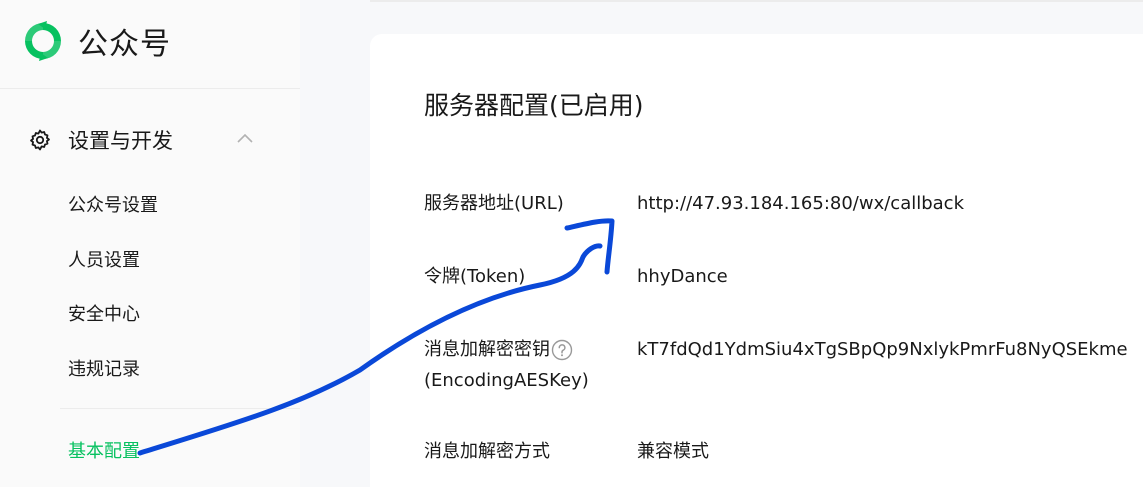 The image size is (1143, 487). I want to click on server-url-label: 服务器地址(URL), so click(494, 203).